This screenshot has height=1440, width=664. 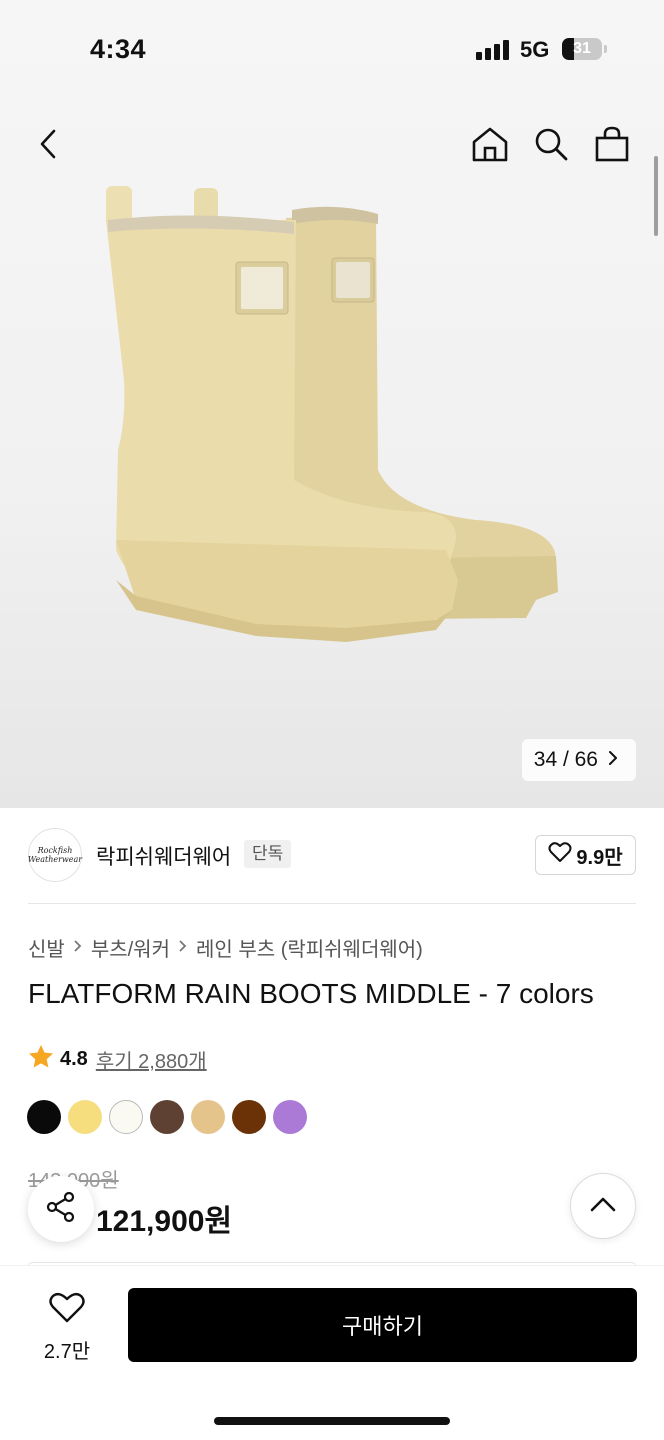 I want to click on image-counter: 34 / 66, so click(x=578, y=760).